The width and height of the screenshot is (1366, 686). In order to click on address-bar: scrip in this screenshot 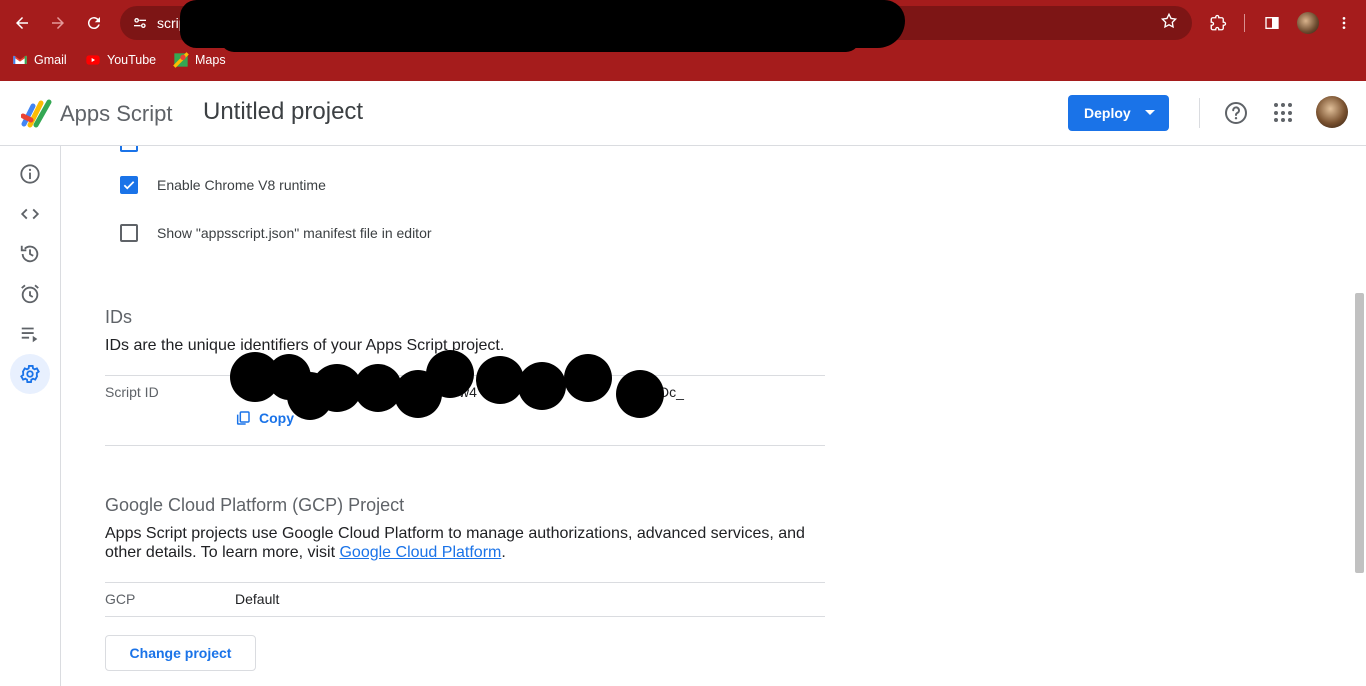, I will do `click(656, 26)`.